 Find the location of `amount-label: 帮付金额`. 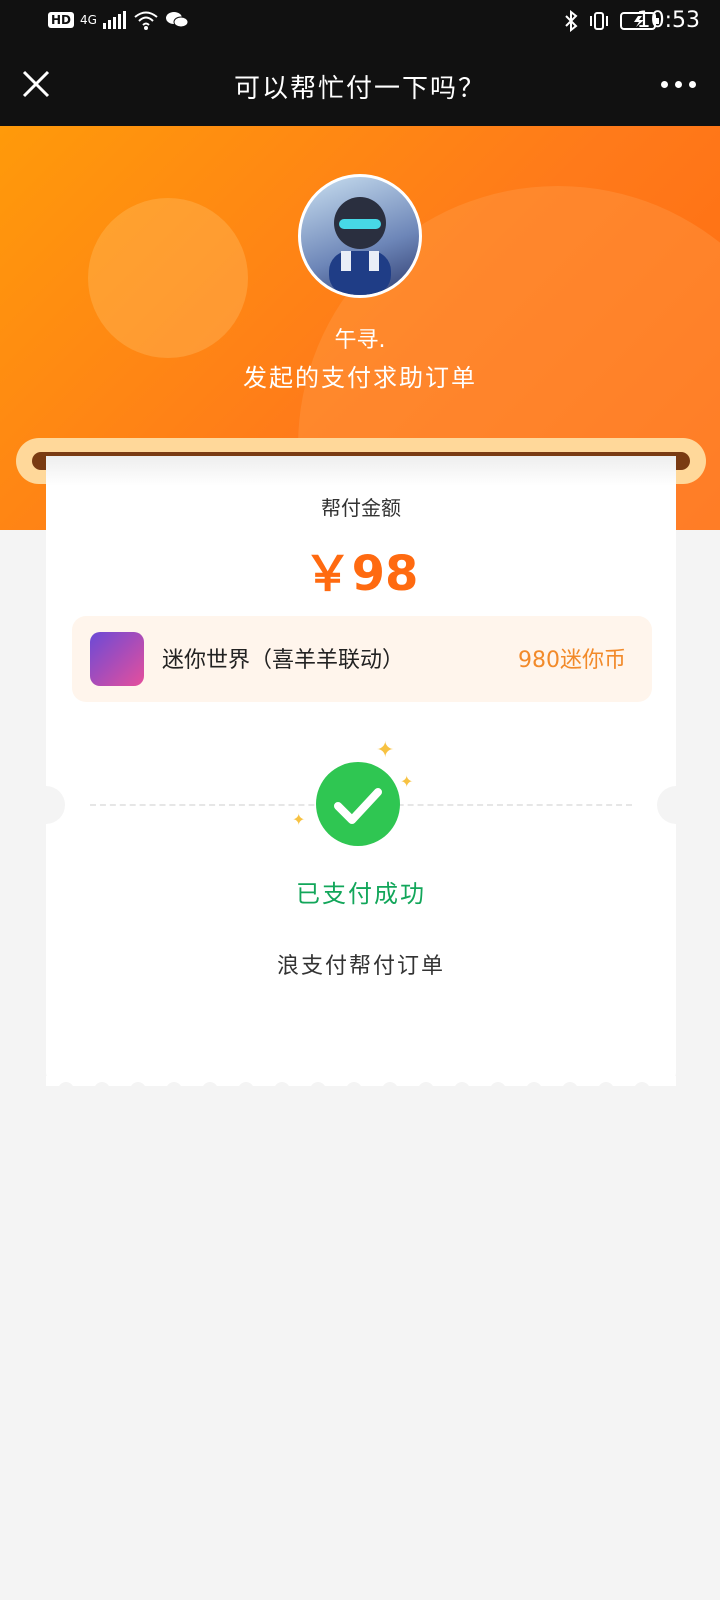

amount-label: 帮付金额 is located at coordinates (361, 508).